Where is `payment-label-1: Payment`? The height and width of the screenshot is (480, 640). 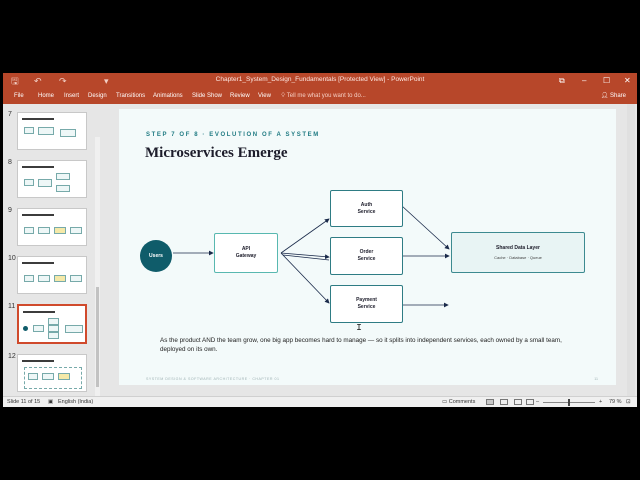 payment-label-1: Payment is located at coordinates (366, 300).